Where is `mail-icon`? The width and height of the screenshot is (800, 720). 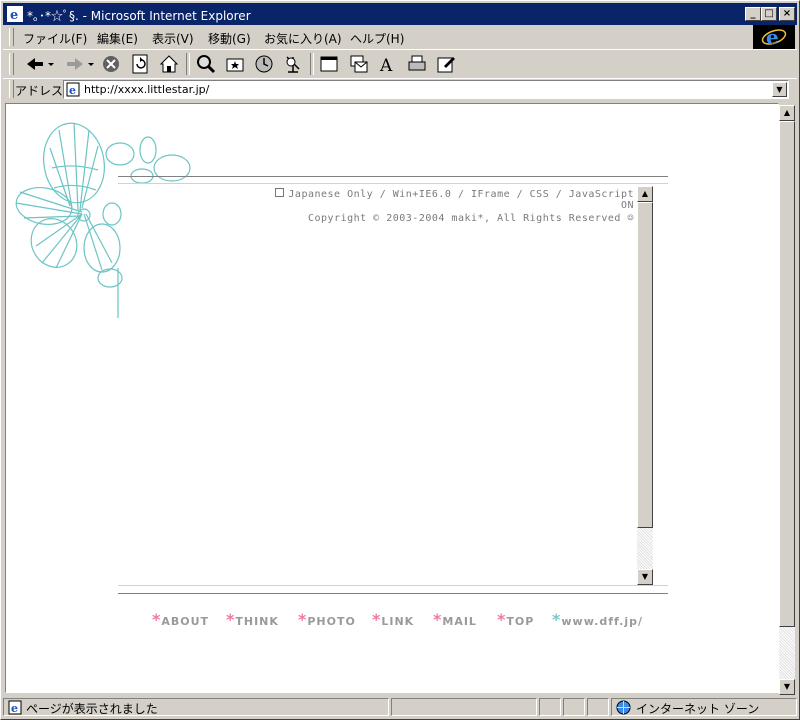 mail-icon is located at coordinates (359, 64).